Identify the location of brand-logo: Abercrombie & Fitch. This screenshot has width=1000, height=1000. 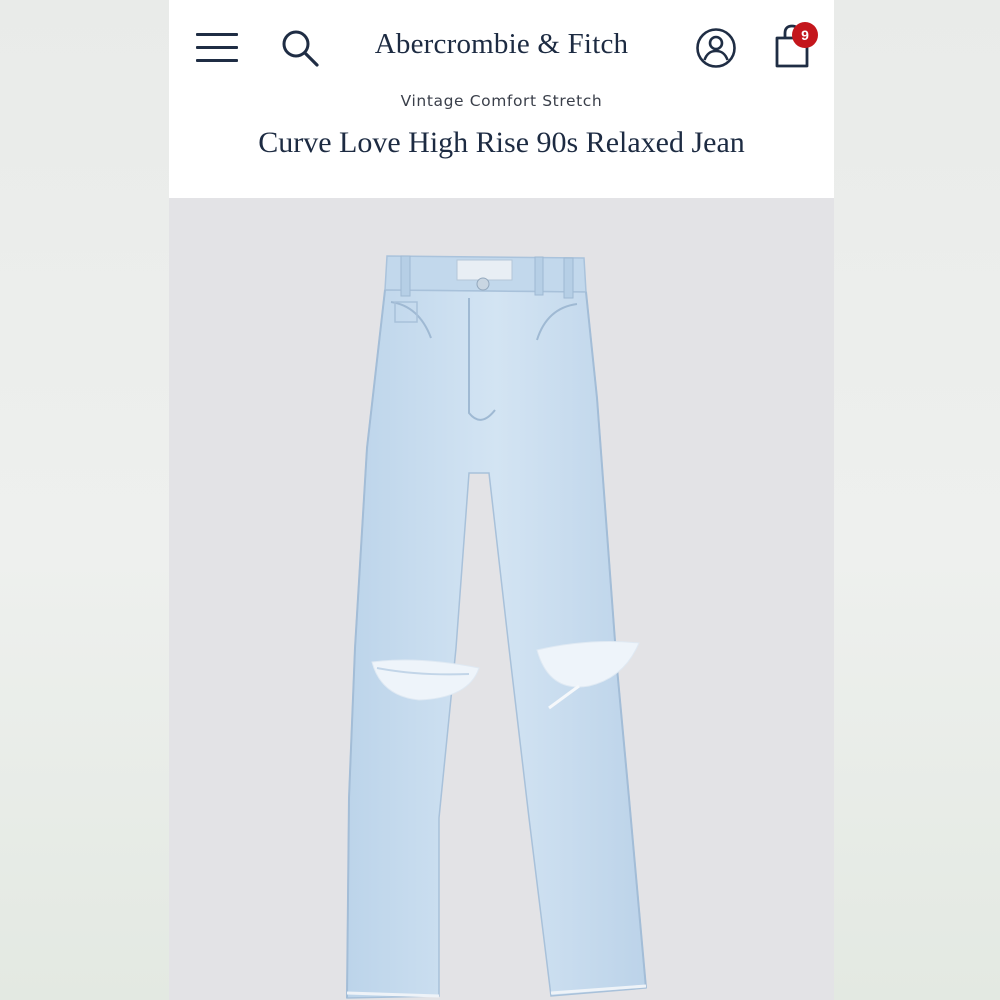
(501, 44).